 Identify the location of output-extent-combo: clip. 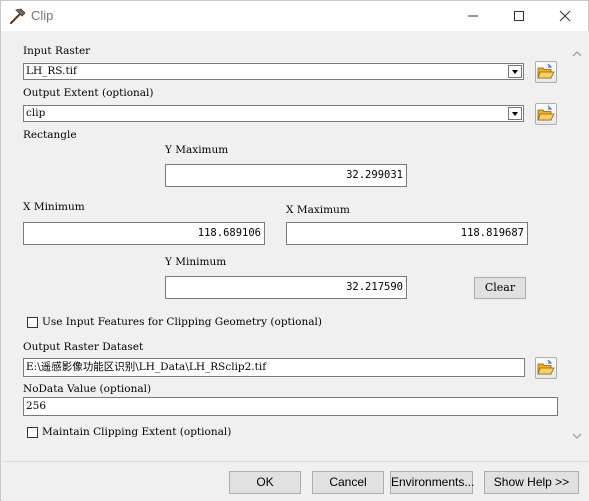
(273, 113).